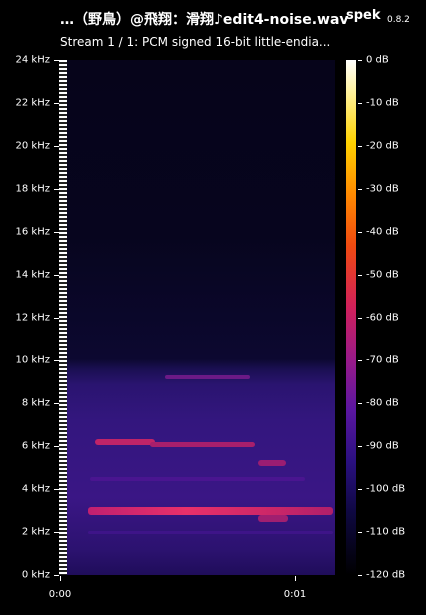  What do you see at coordinates (35, 575) in the screenshot?
I see `freq-tick-label: 0 kHz` at bounding box center [35, 575].